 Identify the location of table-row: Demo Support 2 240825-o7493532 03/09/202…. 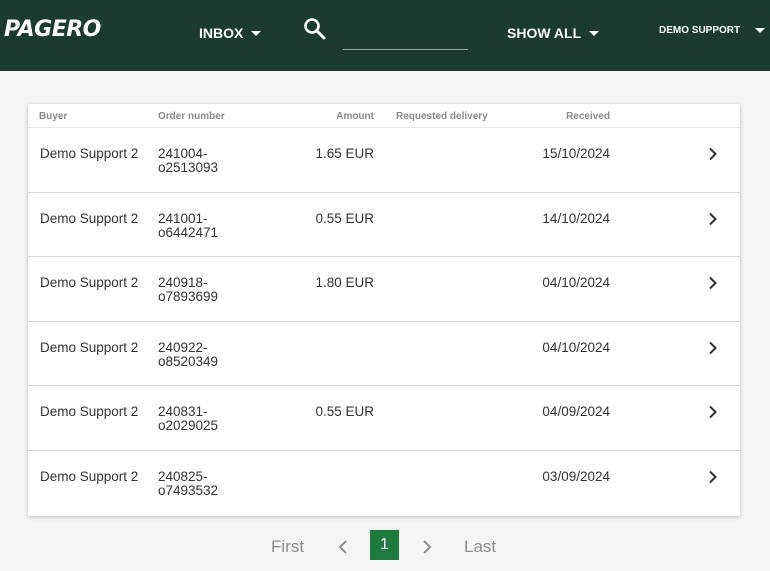
(384, 483).